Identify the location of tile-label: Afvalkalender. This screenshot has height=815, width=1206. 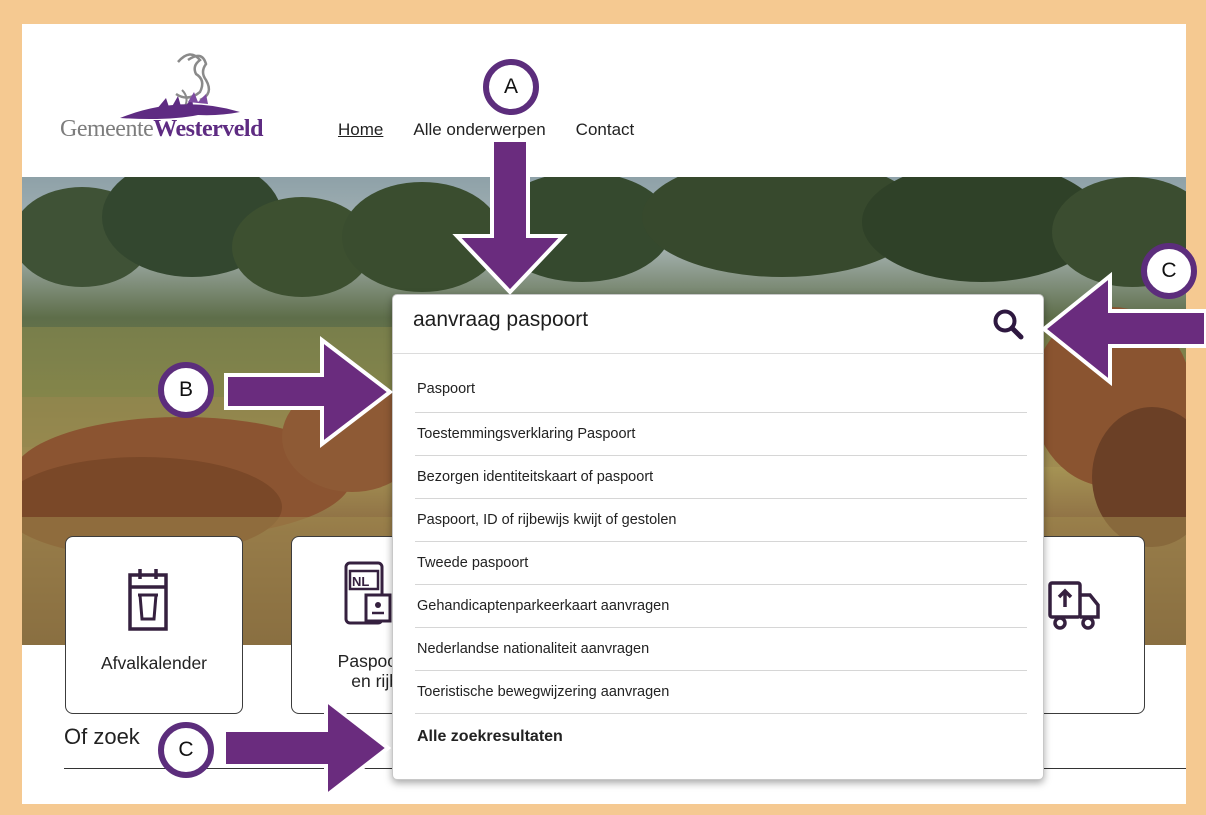
(154, 663).